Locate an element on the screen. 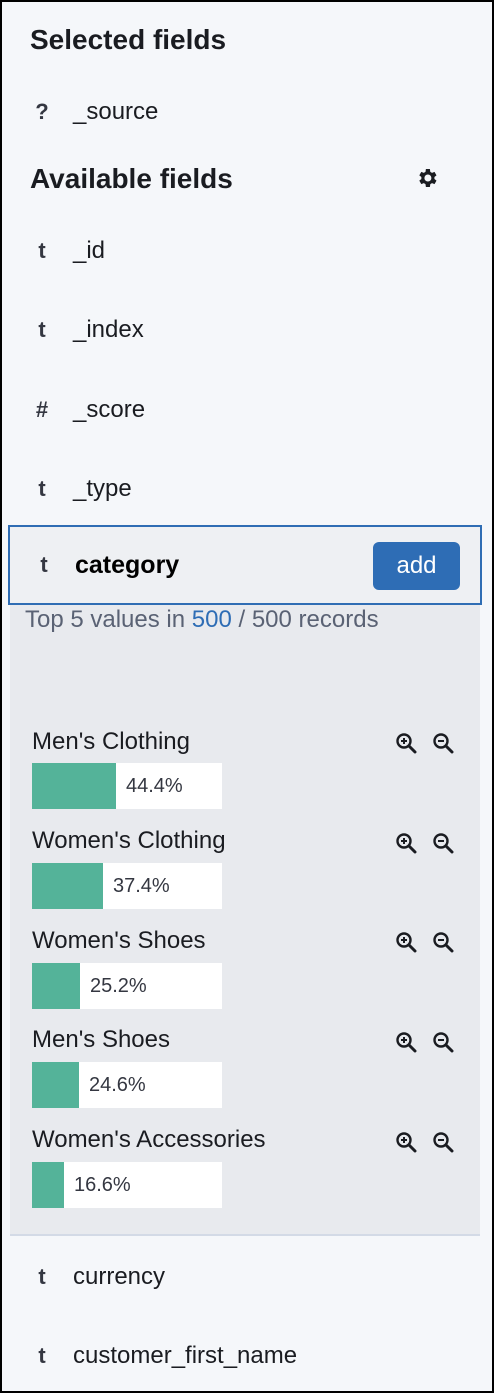  unknown-type-icon: ? is located at coordinates (42, 111).